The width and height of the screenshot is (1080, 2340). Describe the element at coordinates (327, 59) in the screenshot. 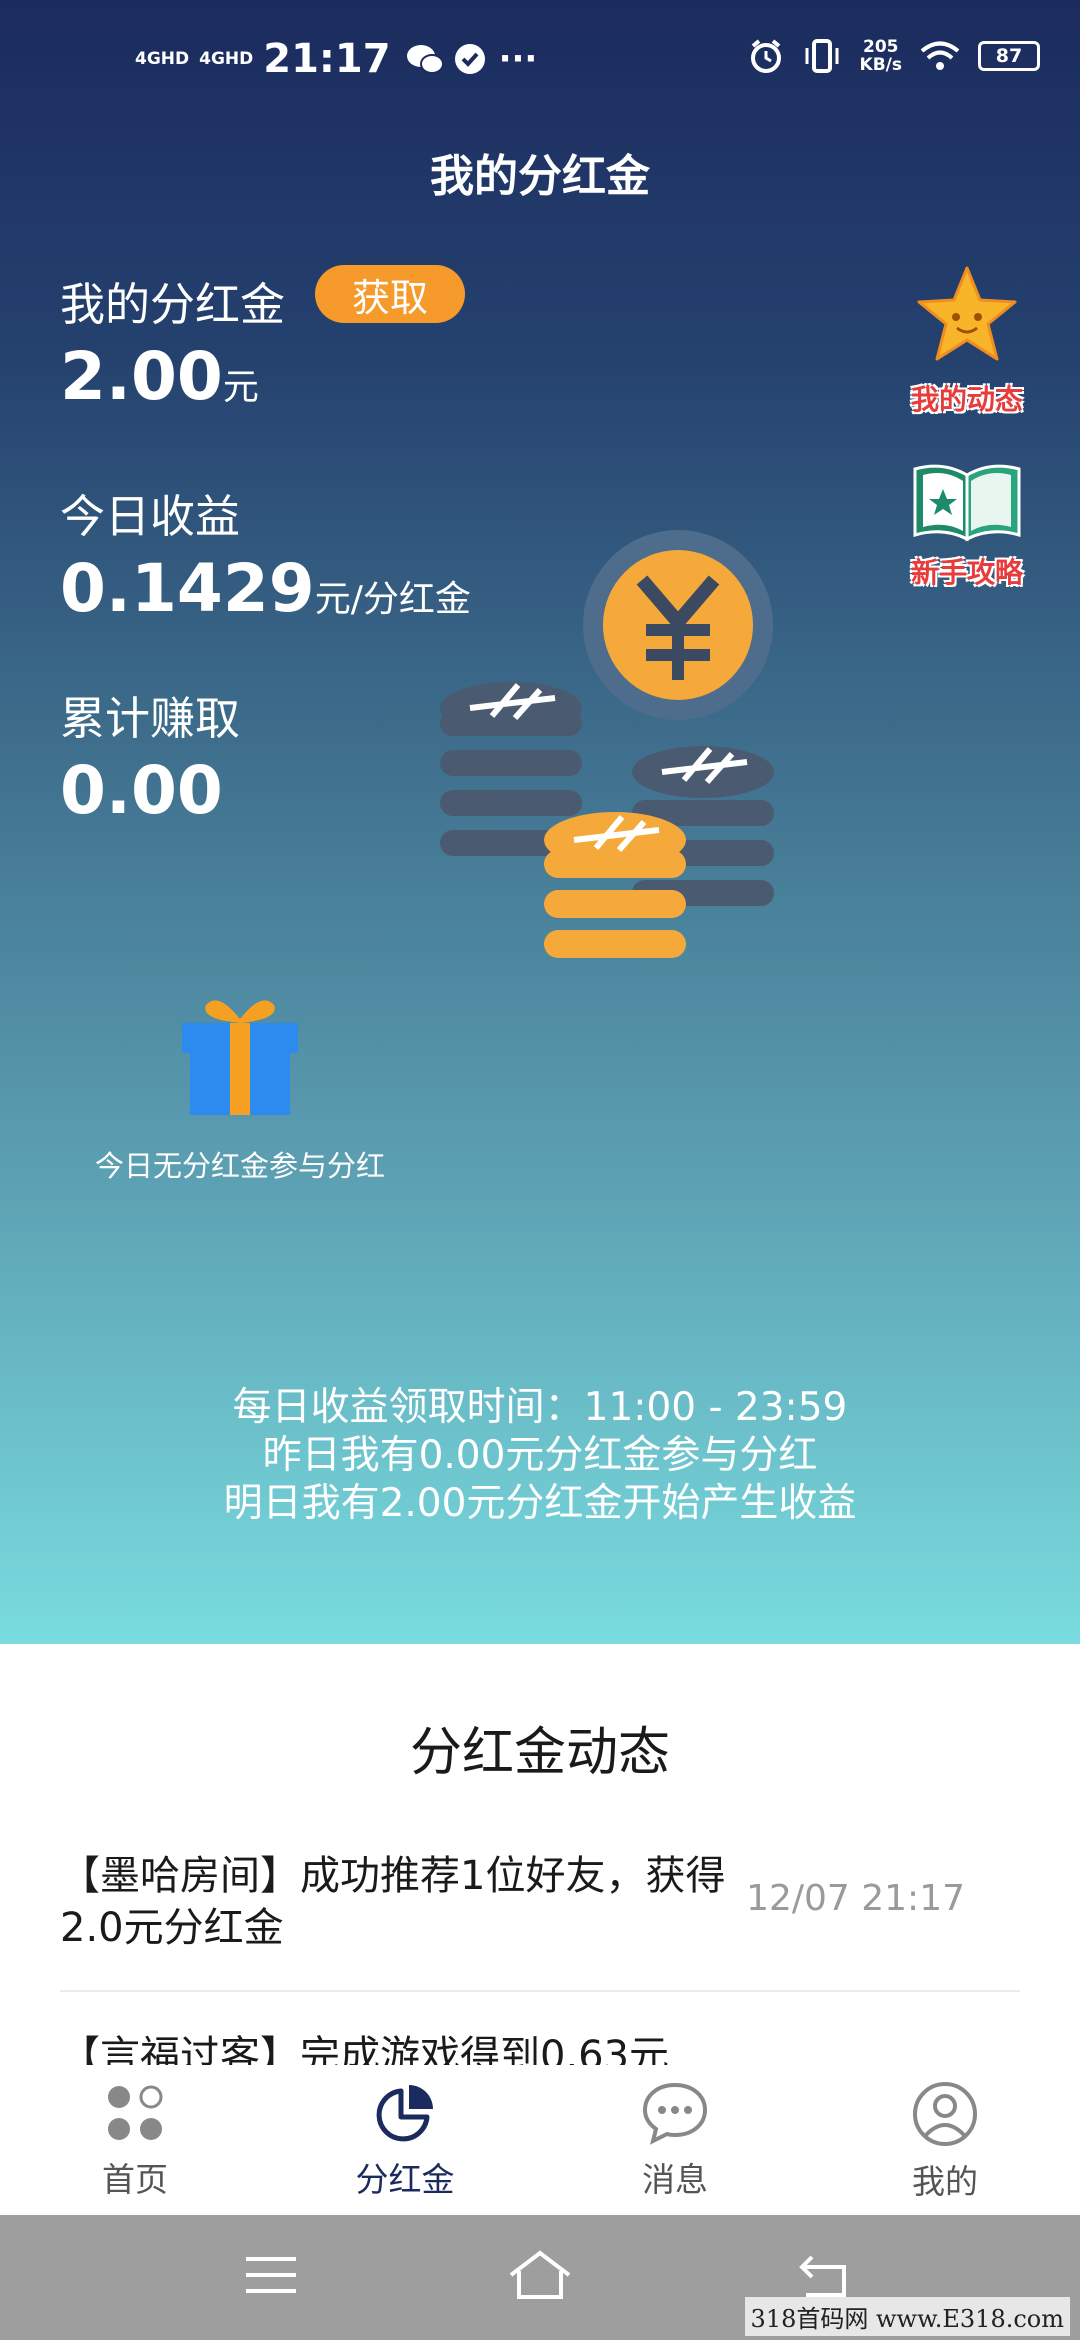

I see `clock: 21:17` at that location.